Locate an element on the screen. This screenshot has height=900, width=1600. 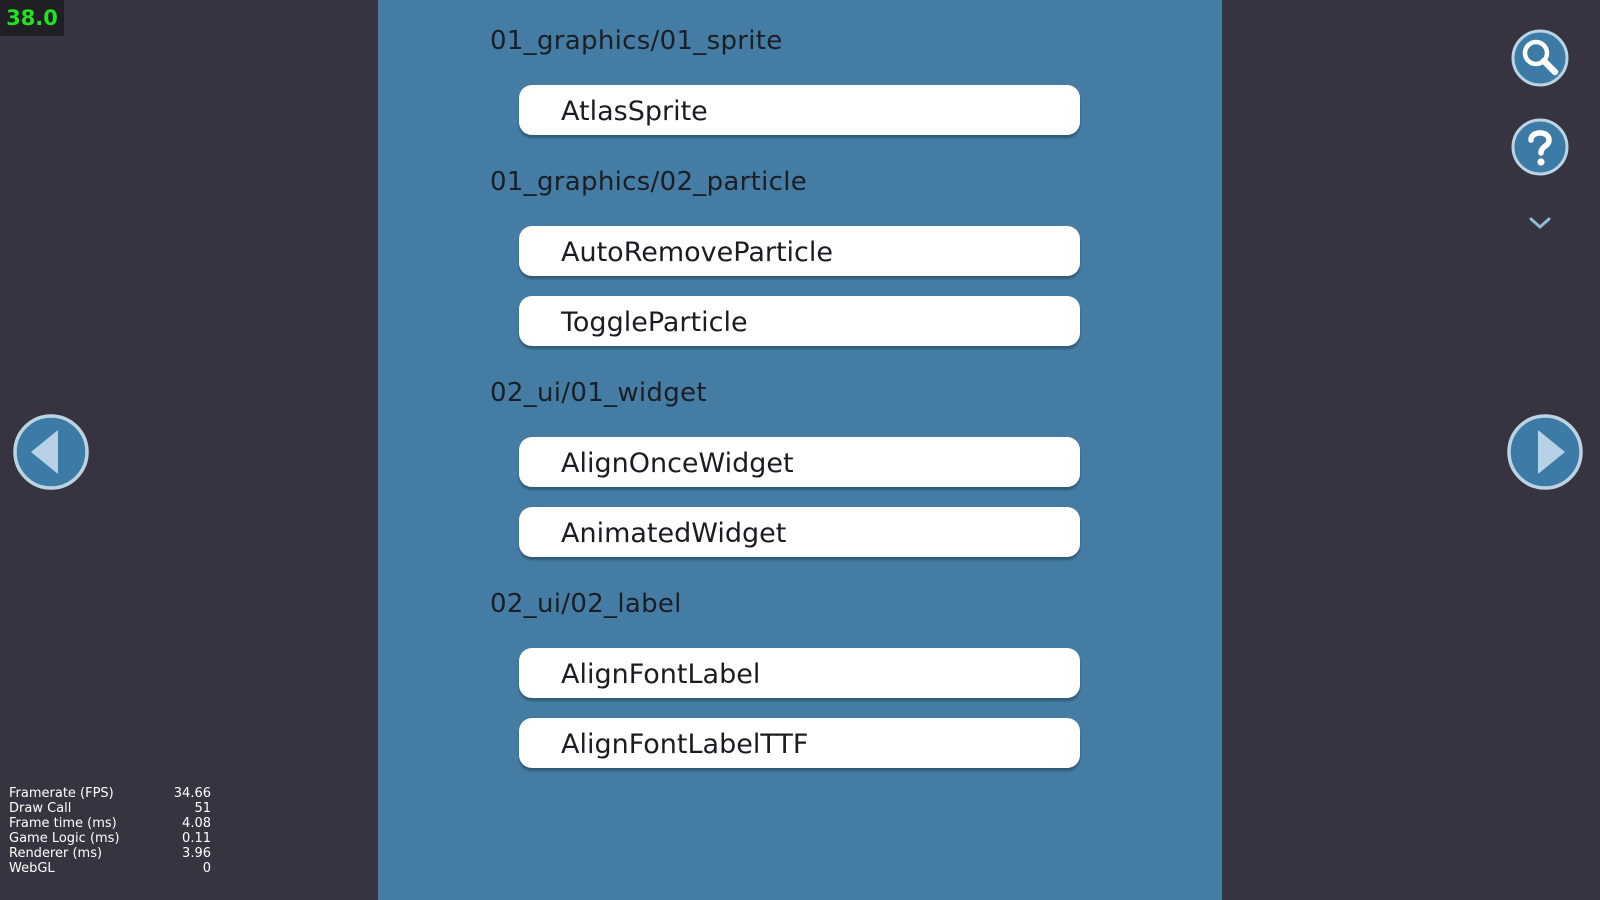
stat-row-frame-time: Frame time (ms) 4.08 is located at coordinates (110, 823).